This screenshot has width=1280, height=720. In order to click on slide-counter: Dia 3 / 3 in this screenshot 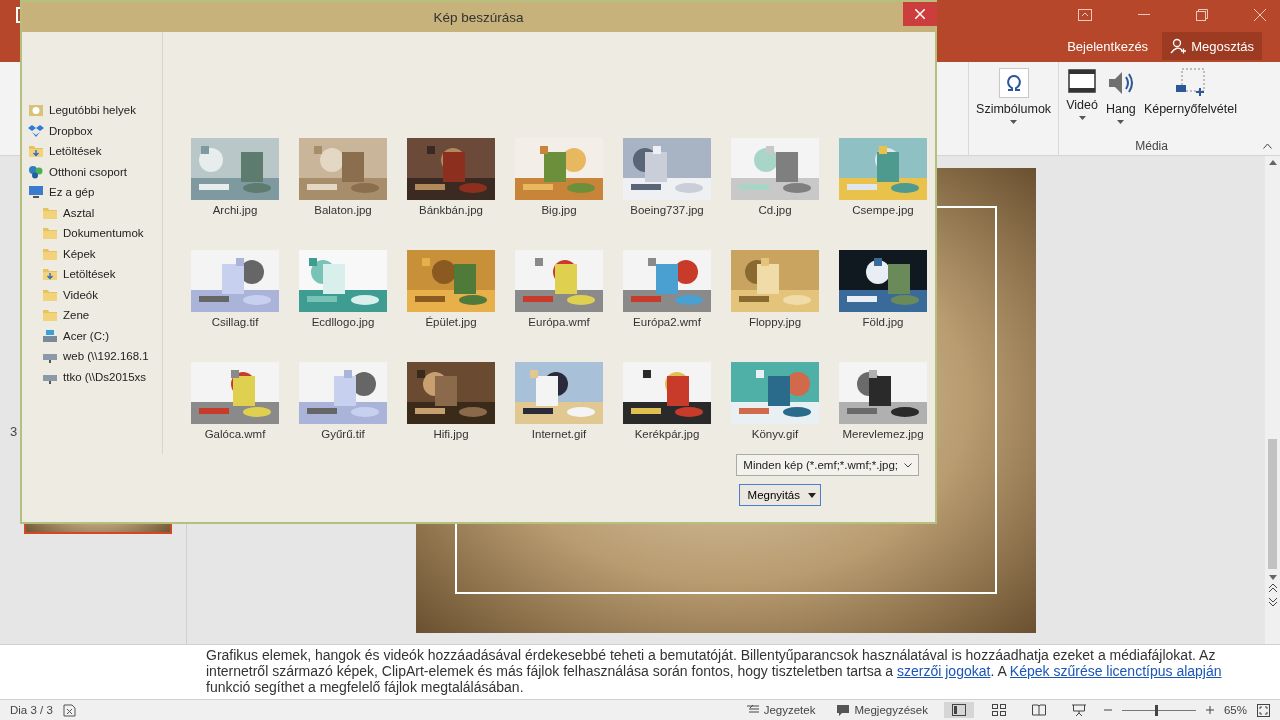, I will do `click(31, 710)`.